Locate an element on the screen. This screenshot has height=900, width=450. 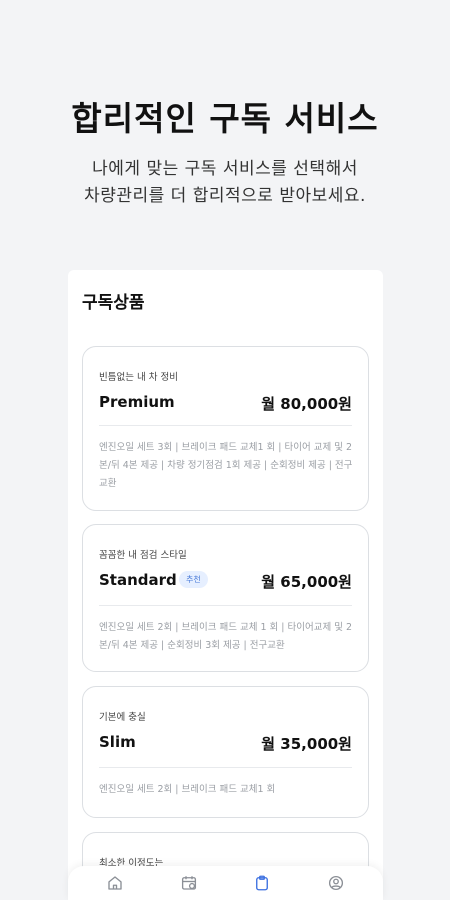
tab-subscription is located at coordinates (262, 883).